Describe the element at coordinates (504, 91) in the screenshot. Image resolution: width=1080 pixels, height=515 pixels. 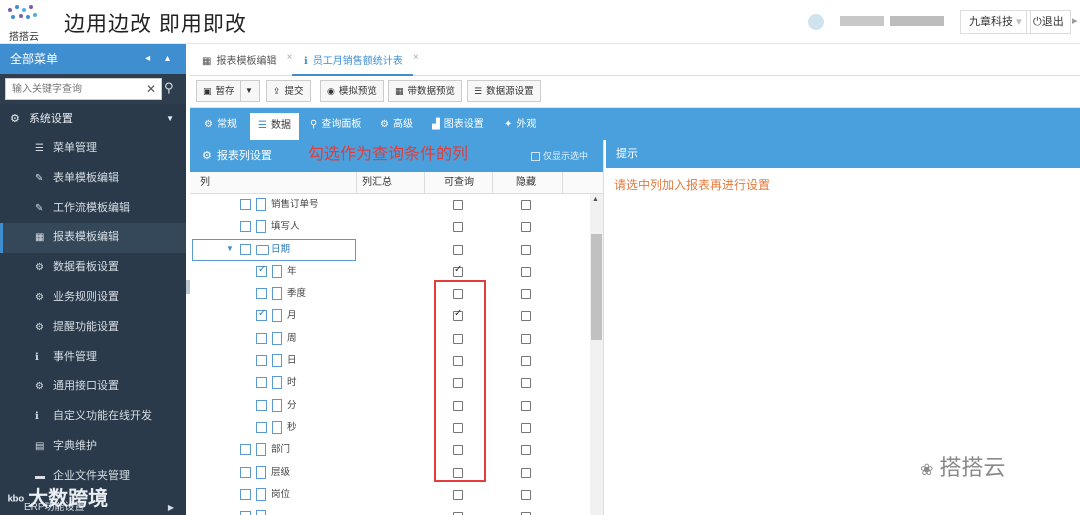
I see `datasource-button: ☰ 数据源设置` at that location.